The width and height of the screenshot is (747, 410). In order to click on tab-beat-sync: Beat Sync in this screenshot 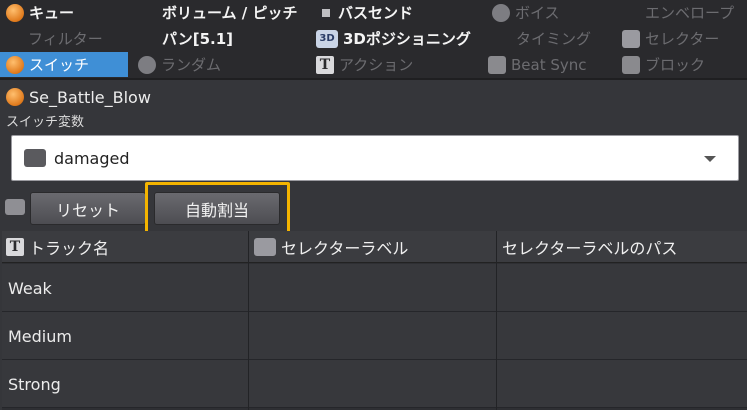, I will do `click(537, 64)`.